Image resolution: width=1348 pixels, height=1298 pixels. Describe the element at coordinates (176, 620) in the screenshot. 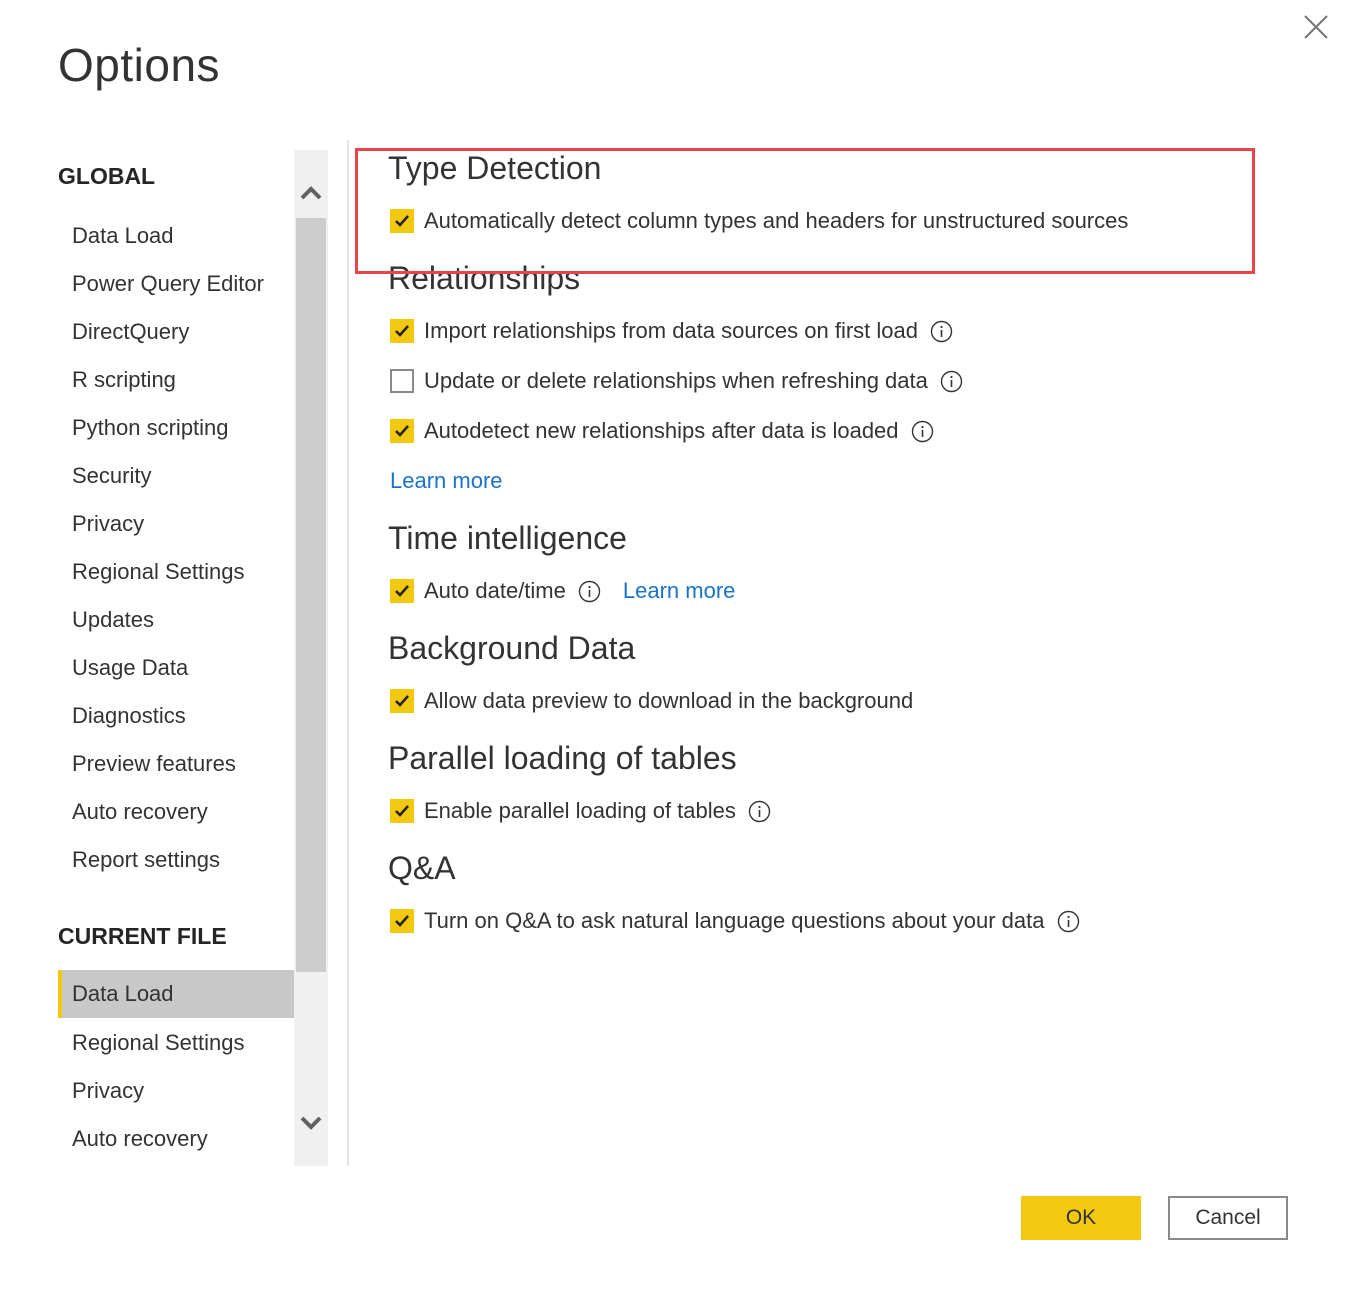

I see `sidebar-item-updates: Updates` at that location.